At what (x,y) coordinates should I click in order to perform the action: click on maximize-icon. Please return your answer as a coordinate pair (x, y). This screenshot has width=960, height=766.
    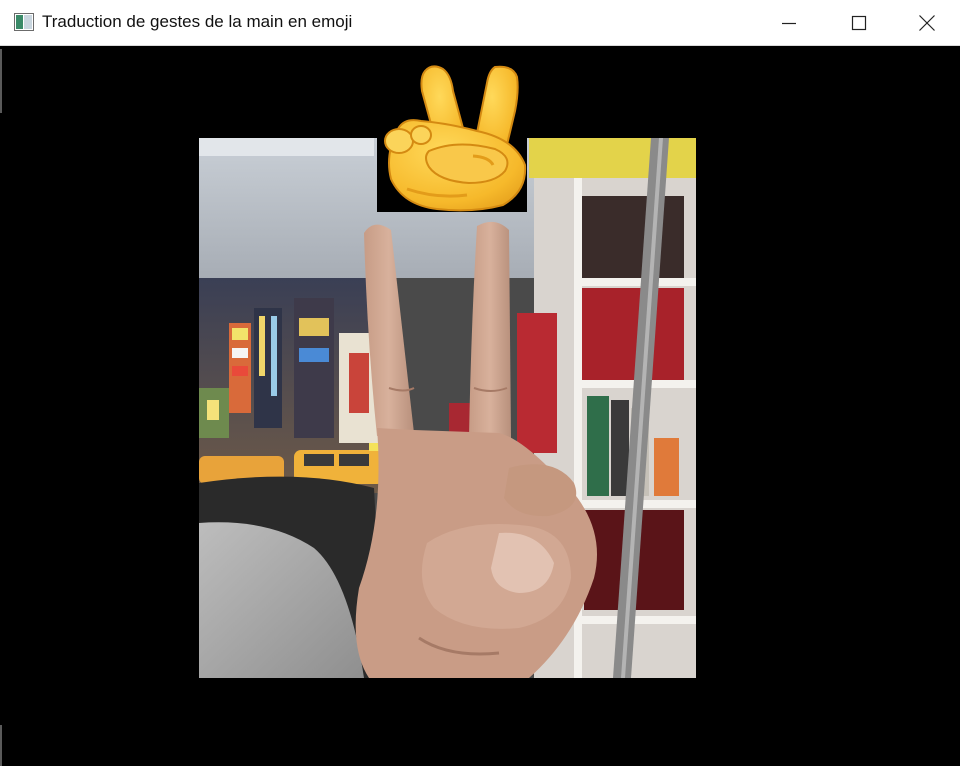
    Looking at the image, I should click on (859, 23).